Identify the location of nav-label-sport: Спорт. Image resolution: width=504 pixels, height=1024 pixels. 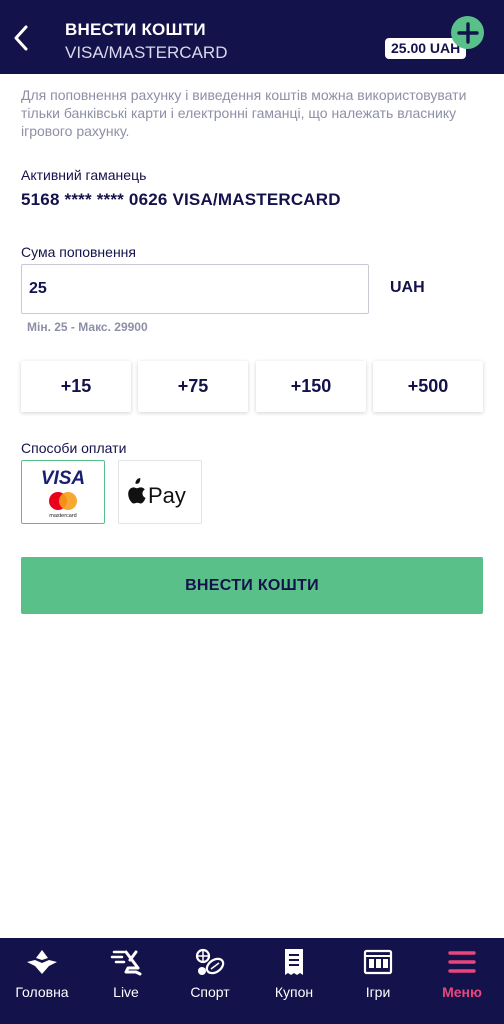
(210, 992).